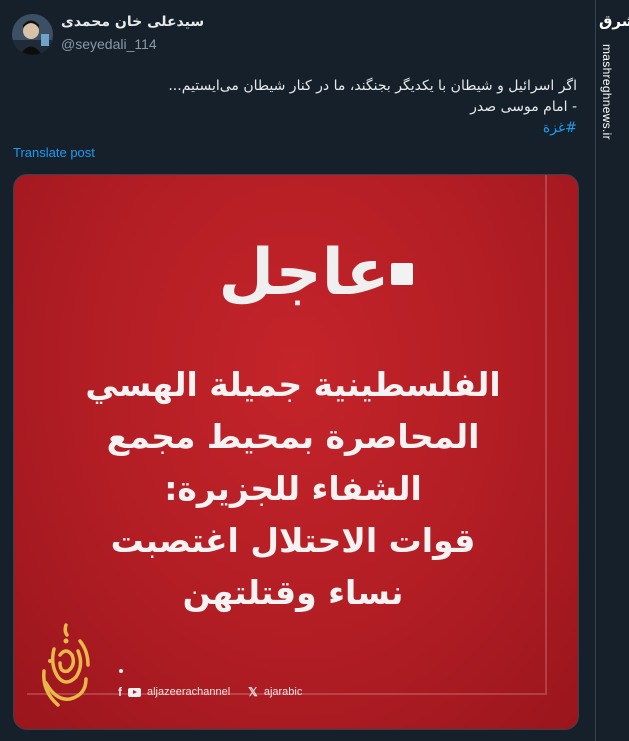 This screenshot has height=741, width=629. What do you see at coordinates (134, 692) in the screenshot?
I see `youtube-icon` at bounding box center [134, 692].